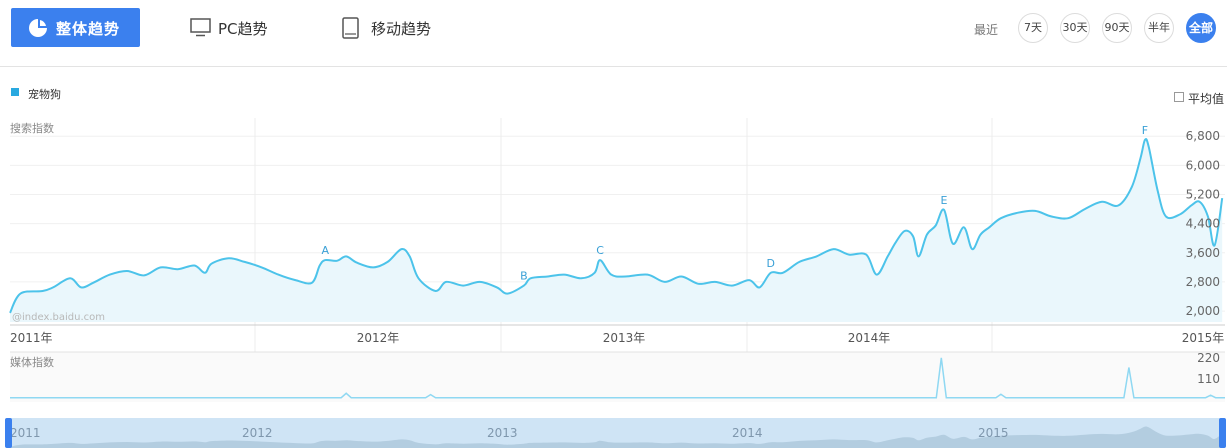 This screenshot has height=448, width=1227. Describe the element at coordinates (44, 94) in the screenshot. I see `legend-series-label: 宠物狗` at that location.